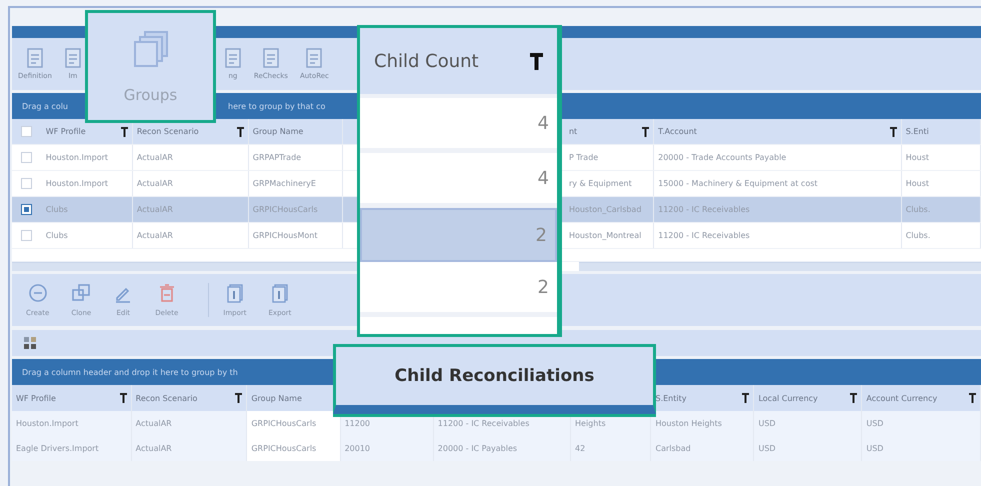 This screenshot has height=486, width=981. I want to click on callout-title: Child Reconciliations, so click(494, 376).